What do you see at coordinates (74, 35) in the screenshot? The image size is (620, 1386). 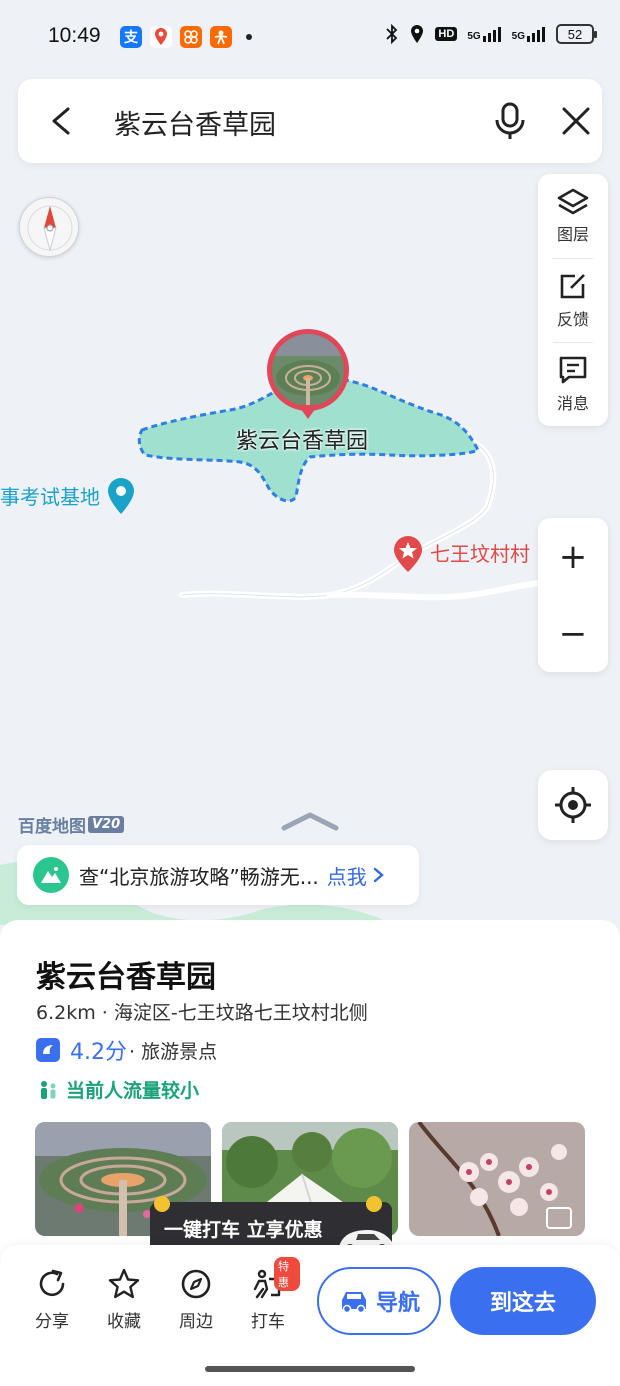 I see `status-time: 10:49` at bounding box center [74, 35].